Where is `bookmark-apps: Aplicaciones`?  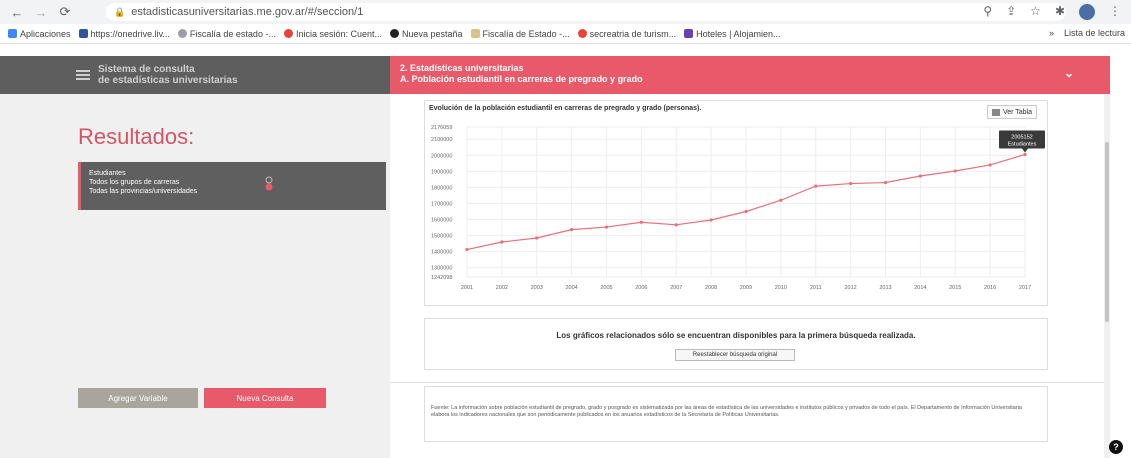
bookmark-apps: Aplicaciones is located at coordinates (39, 34).